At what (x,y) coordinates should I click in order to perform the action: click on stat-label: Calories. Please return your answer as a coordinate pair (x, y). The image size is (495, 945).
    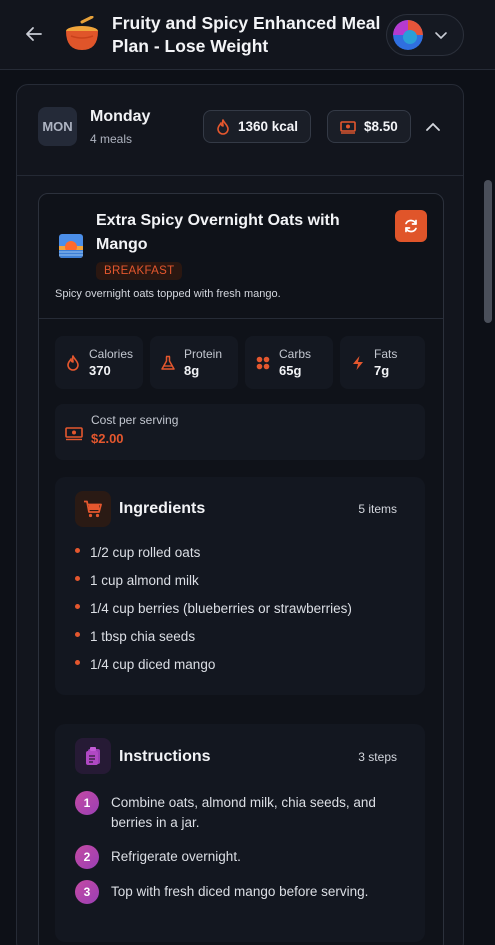
    Looking at the image, I should click on (111, 354).